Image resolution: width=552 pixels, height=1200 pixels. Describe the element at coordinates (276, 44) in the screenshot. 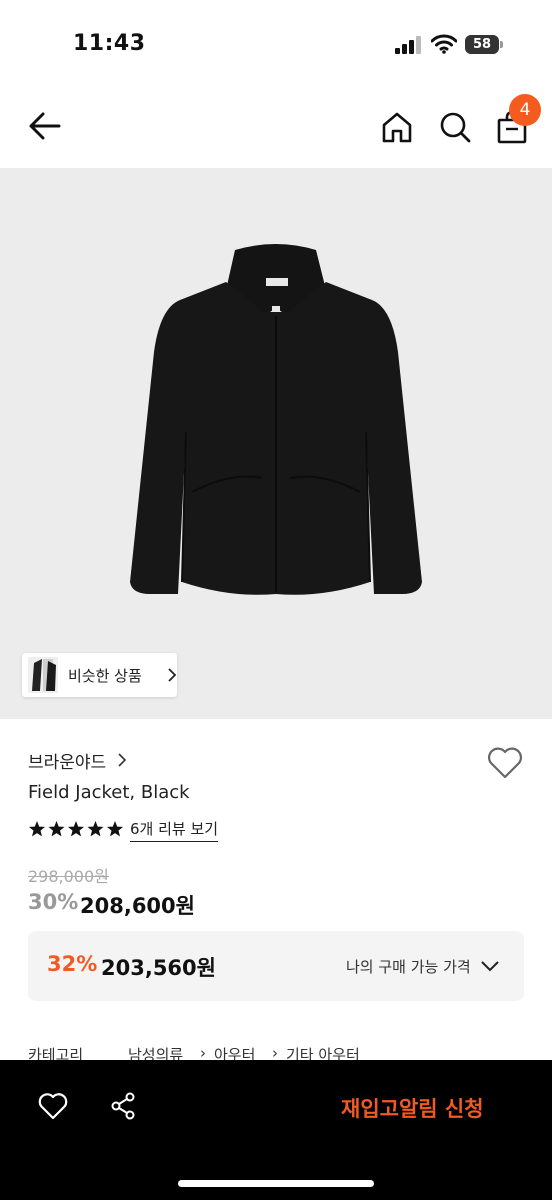

I see `status-bar: 11:43 58` at that location.